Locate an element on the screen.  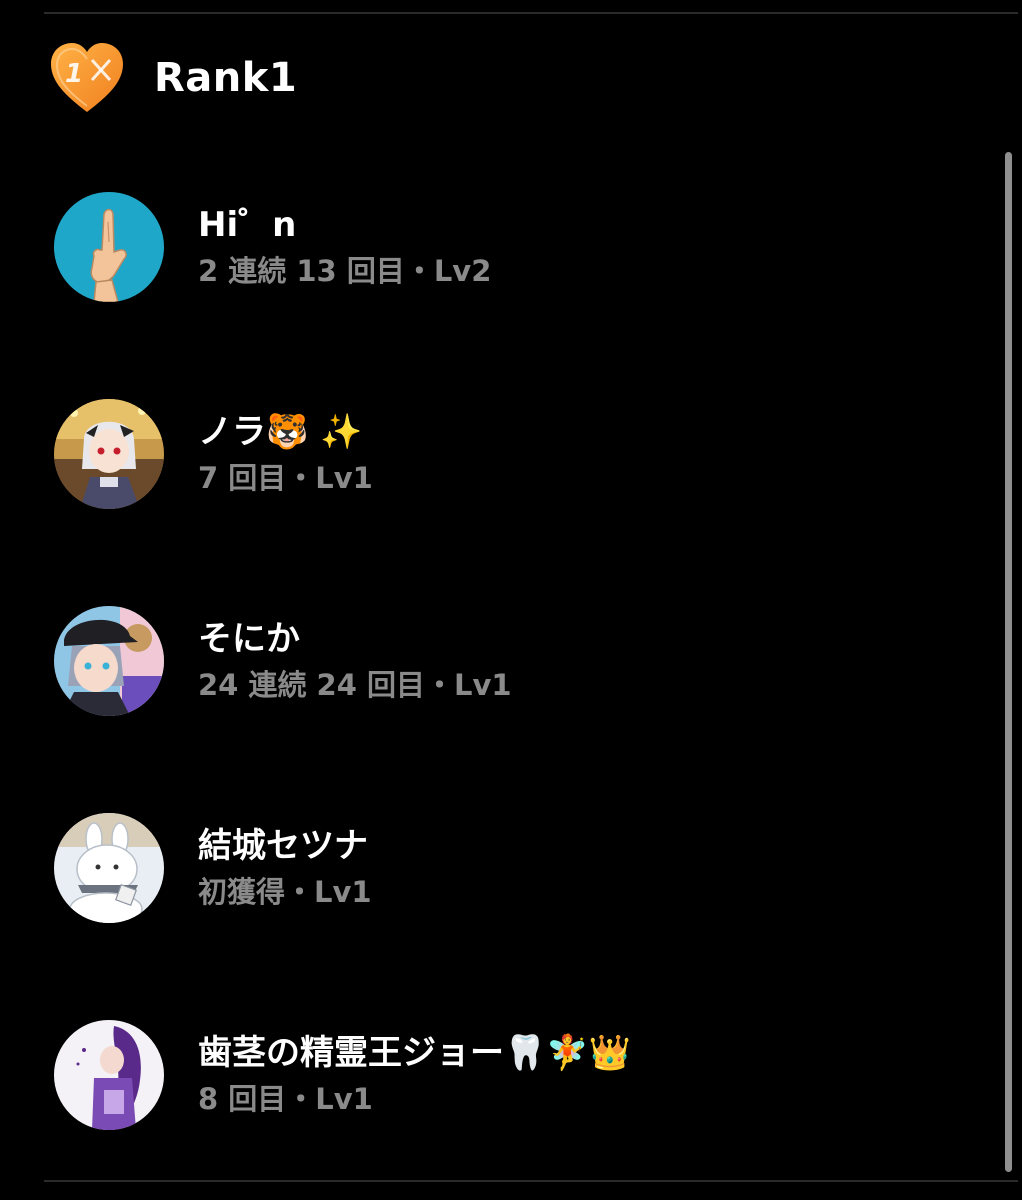
list-item: 歯茎の精霊王ジョー🦷🧚👑 8 回目・Lv1 is located at coordinates (519, 1075).